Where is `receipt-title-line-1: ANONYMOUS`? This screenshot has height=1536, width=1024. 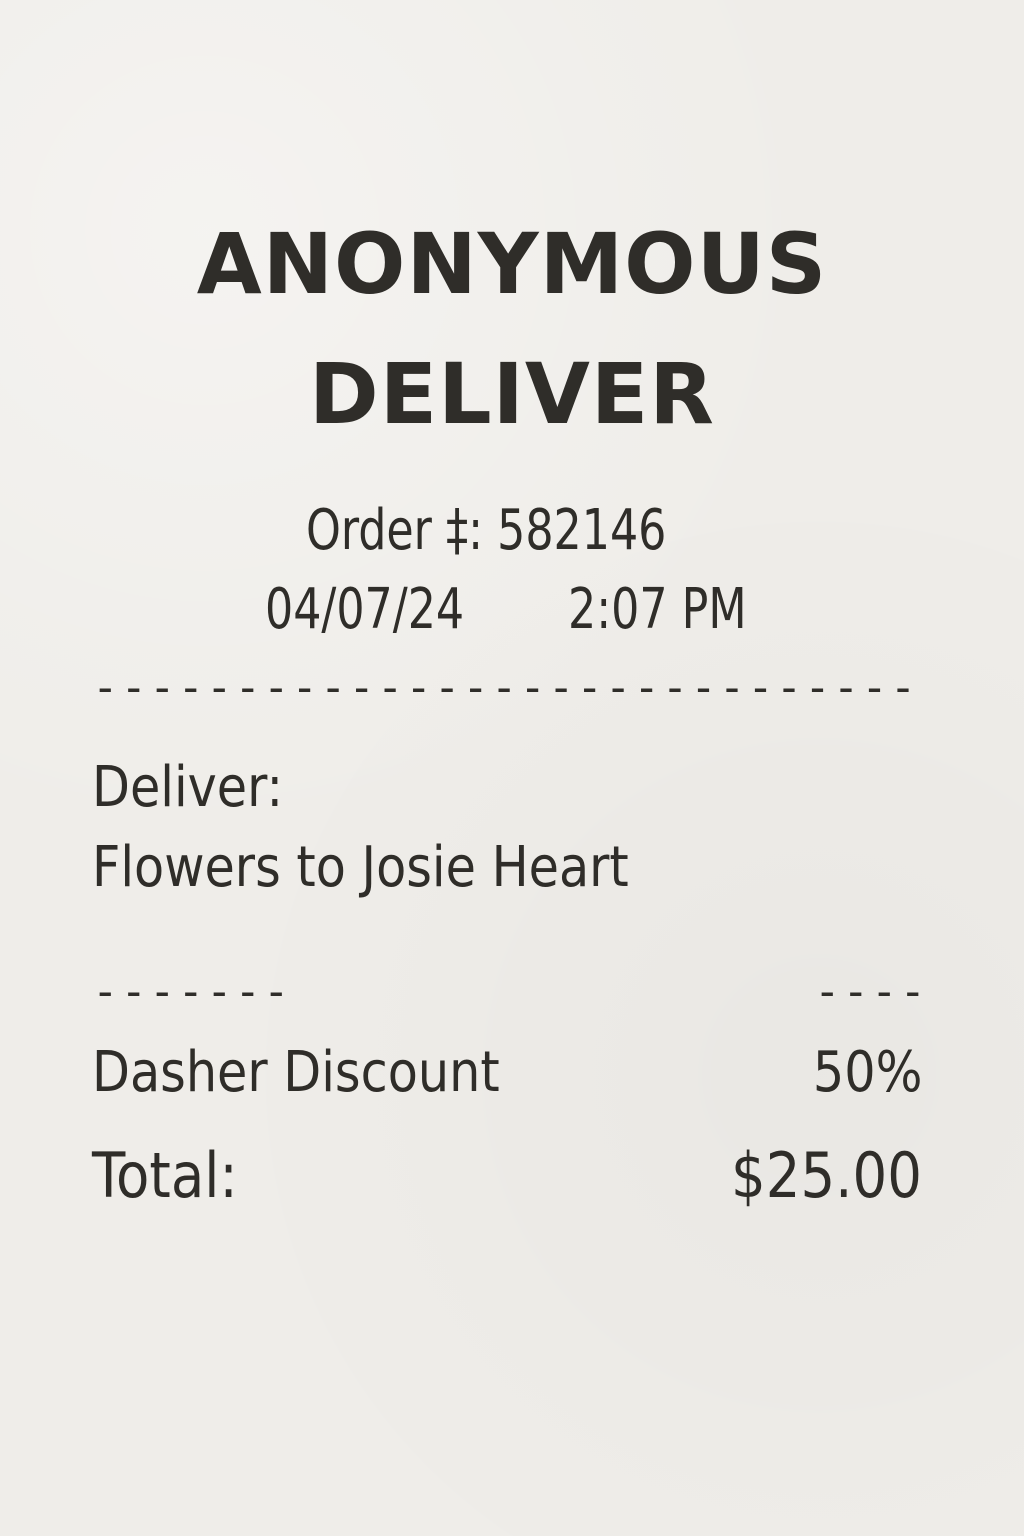
receipt-title-line-1: ANONYMOUS is located at coordinates (512, 264).